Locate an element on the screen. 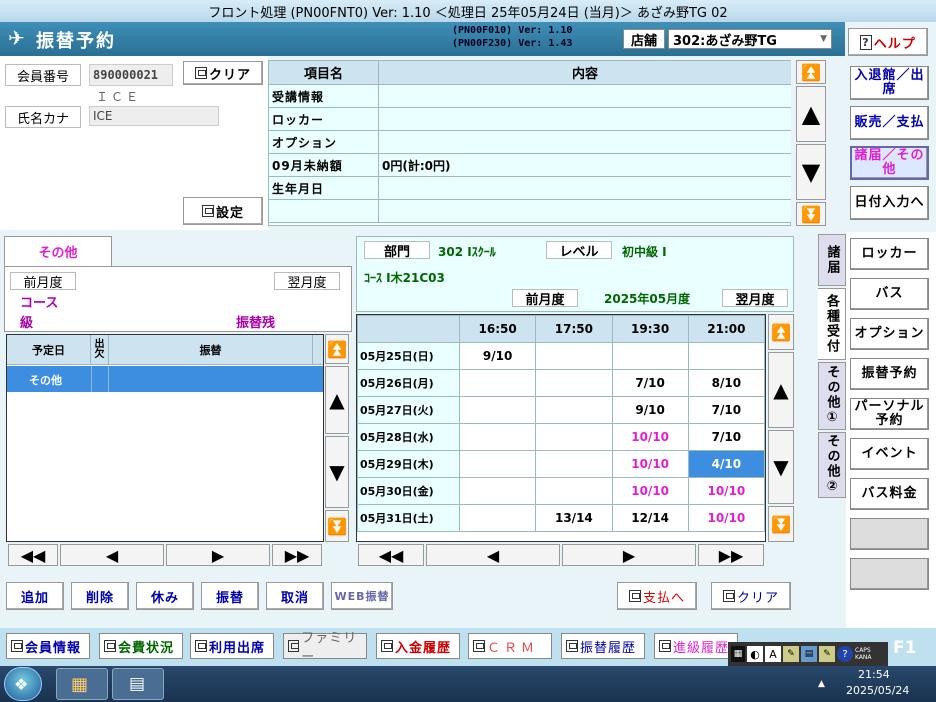 This screenshot has height=702, width=936. scroll-top-icon: ⏫ is located at coordinates (811, 72).